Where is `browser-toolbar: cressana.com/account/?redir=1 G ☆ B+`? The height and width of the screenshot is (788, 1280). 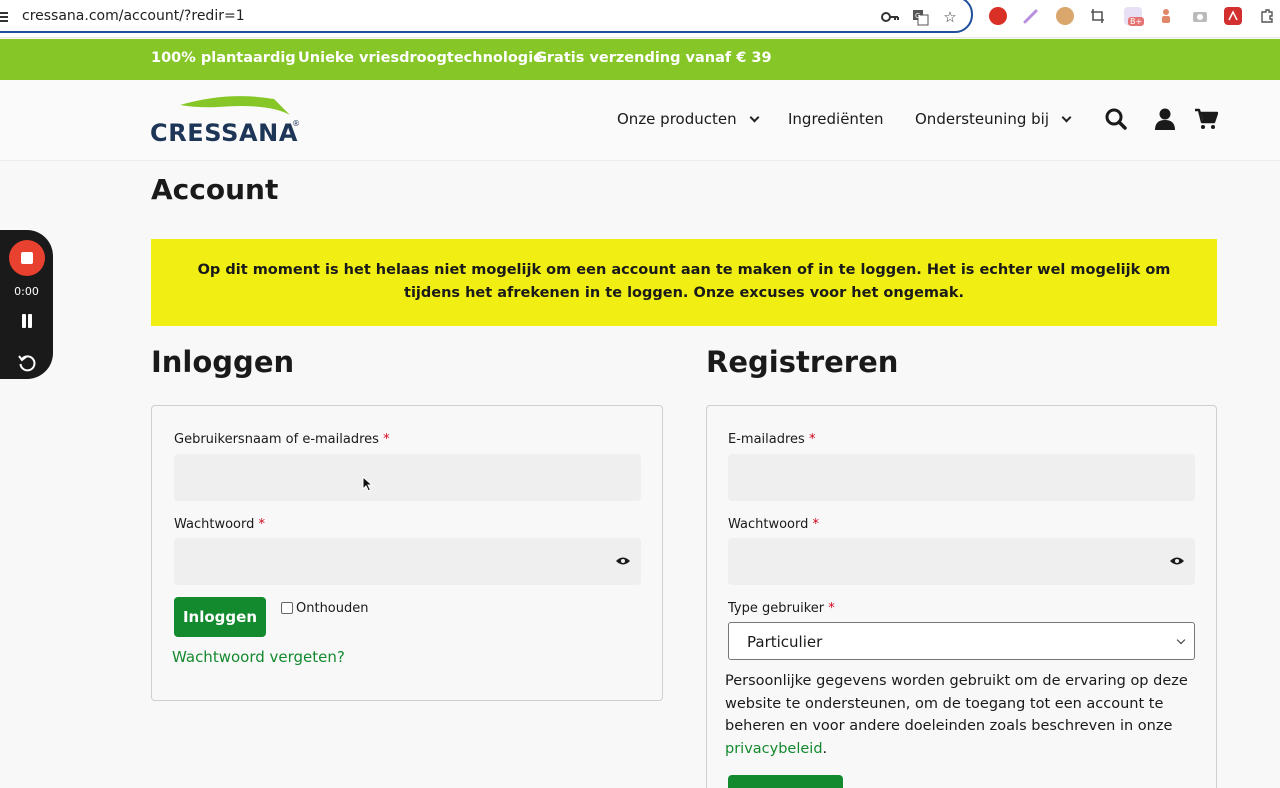
browser-toolbar: cressana.com/account/?redir=1 G ☆ B+ is located at coordinates (640, 19).